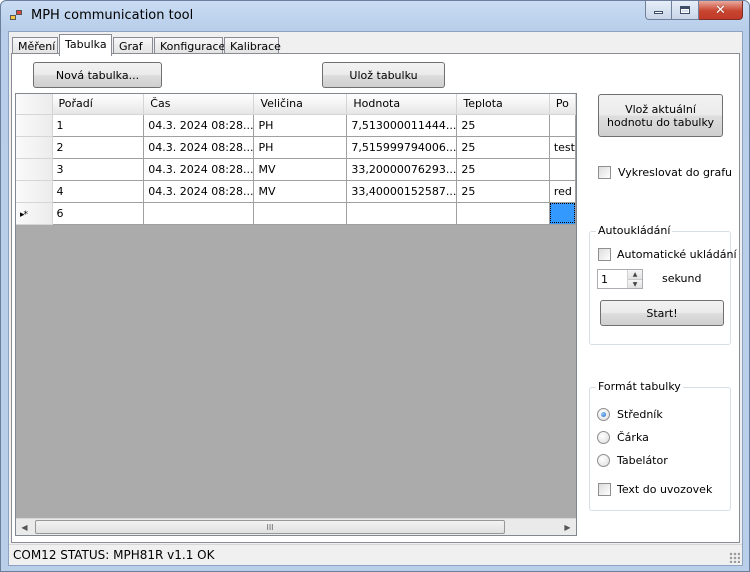 The height and width of the screenshot is (572, 750). Describe the element at coordinates (34, 213) in the screenshot. I see `new-row-header: ▸*` at that location.